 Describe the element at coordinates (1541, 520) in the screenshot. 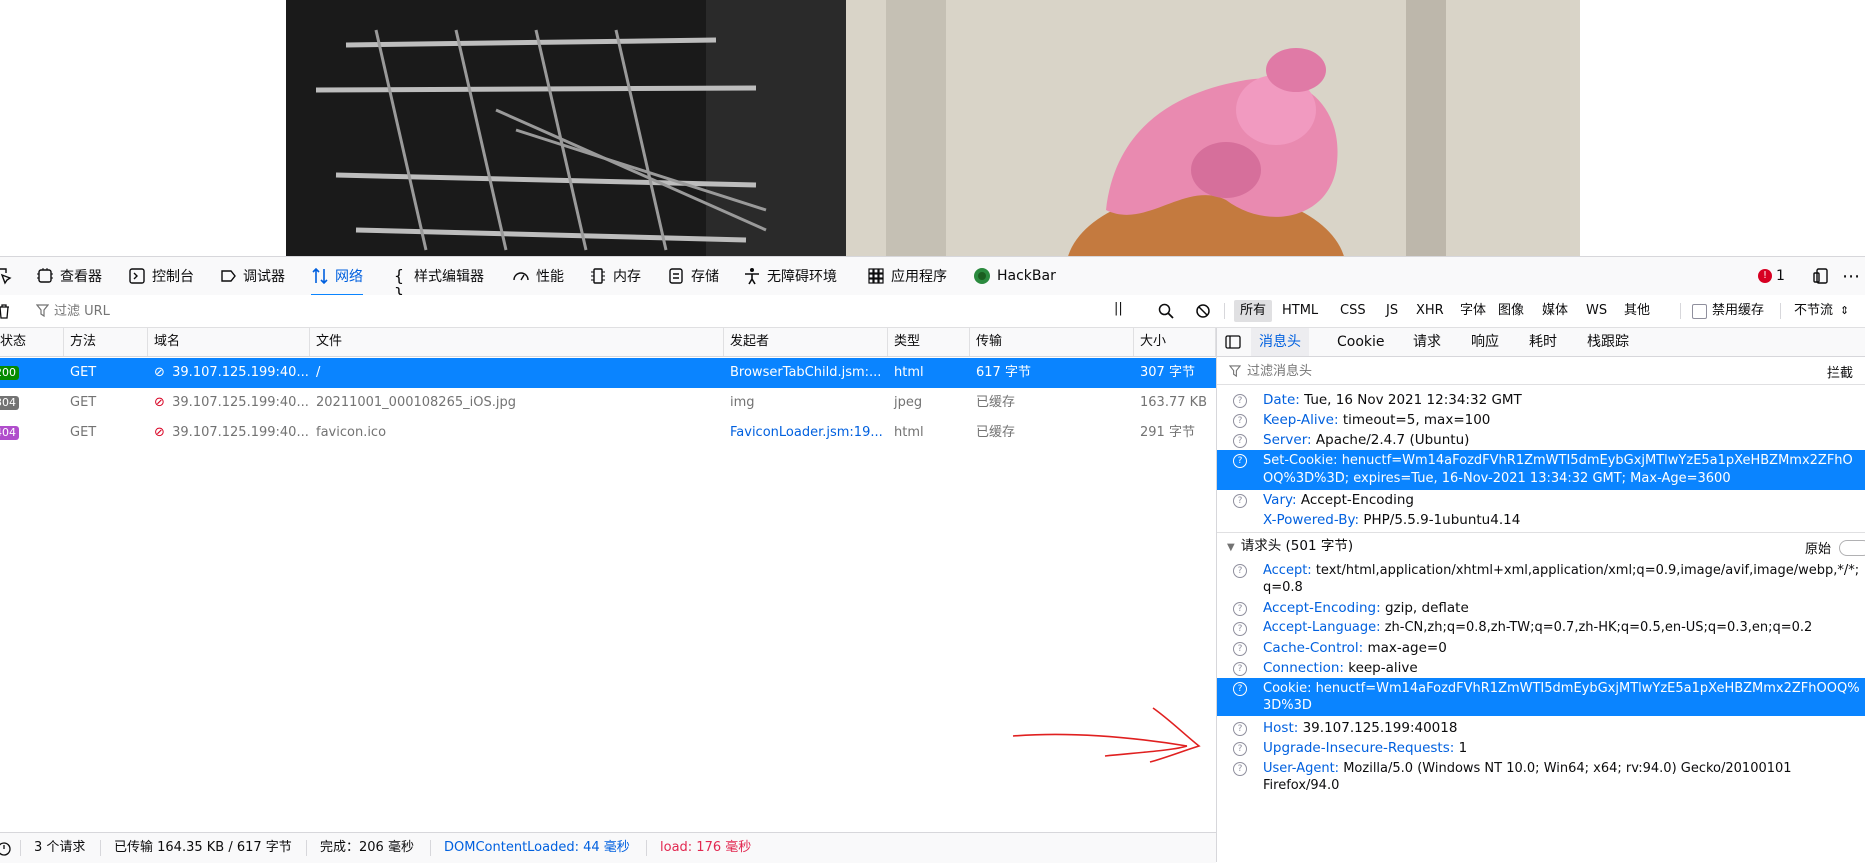

I see `response-header-row: X-Powered-By: PHP/5.5.9-1ubuntu4.14` at that location.